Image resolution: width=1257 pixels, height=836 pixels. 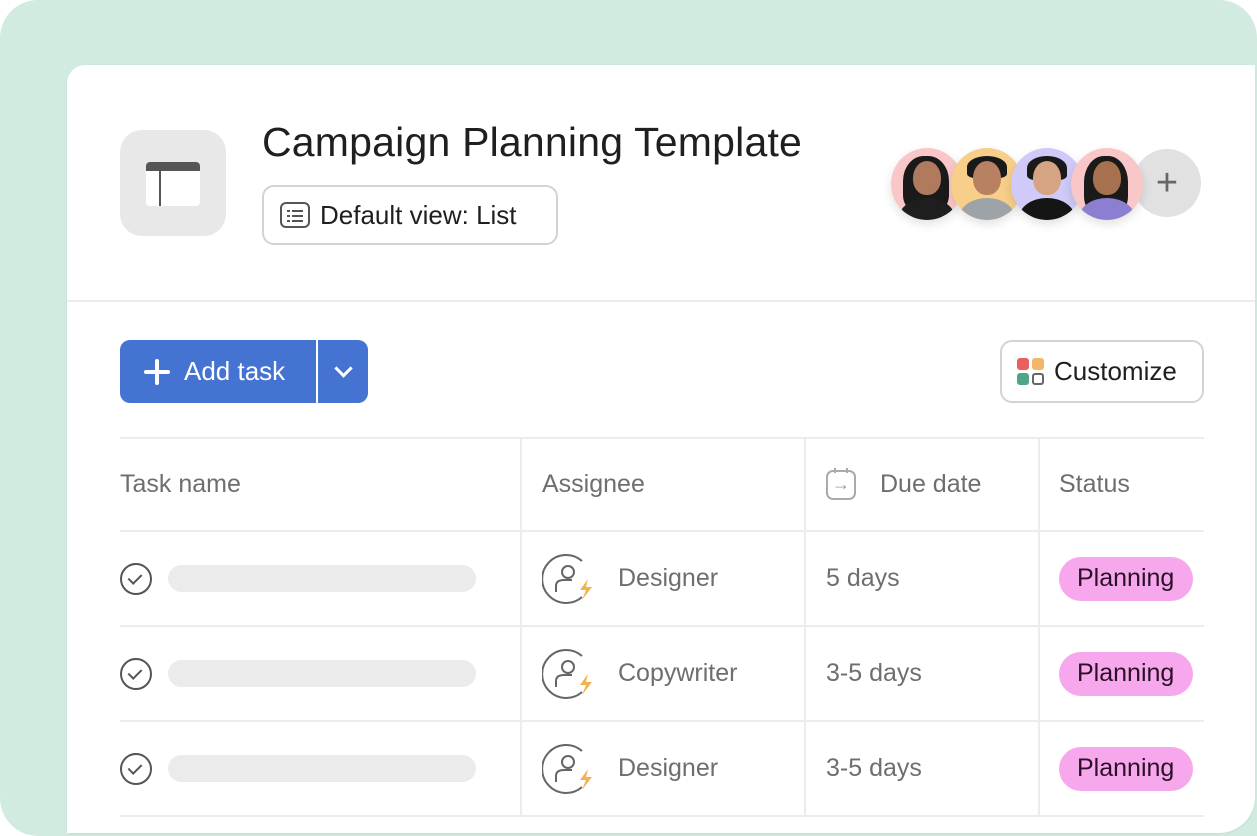 What do you see at coordinates (173, 183) in the screenshot?
I see `project-window-icon` at bounding box center [173, 183].